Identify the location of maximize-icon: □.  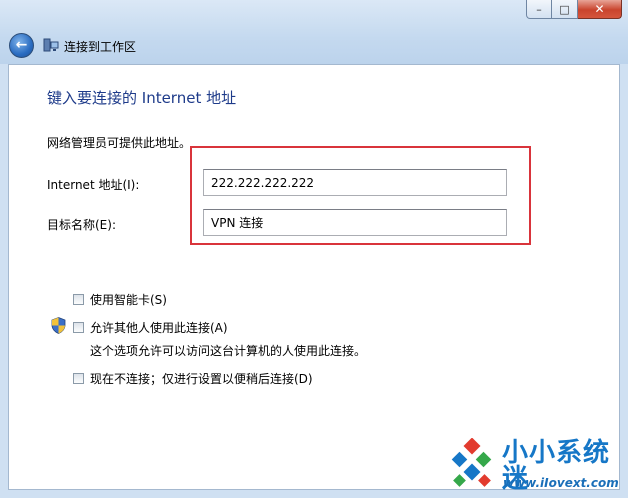
(564, 9).